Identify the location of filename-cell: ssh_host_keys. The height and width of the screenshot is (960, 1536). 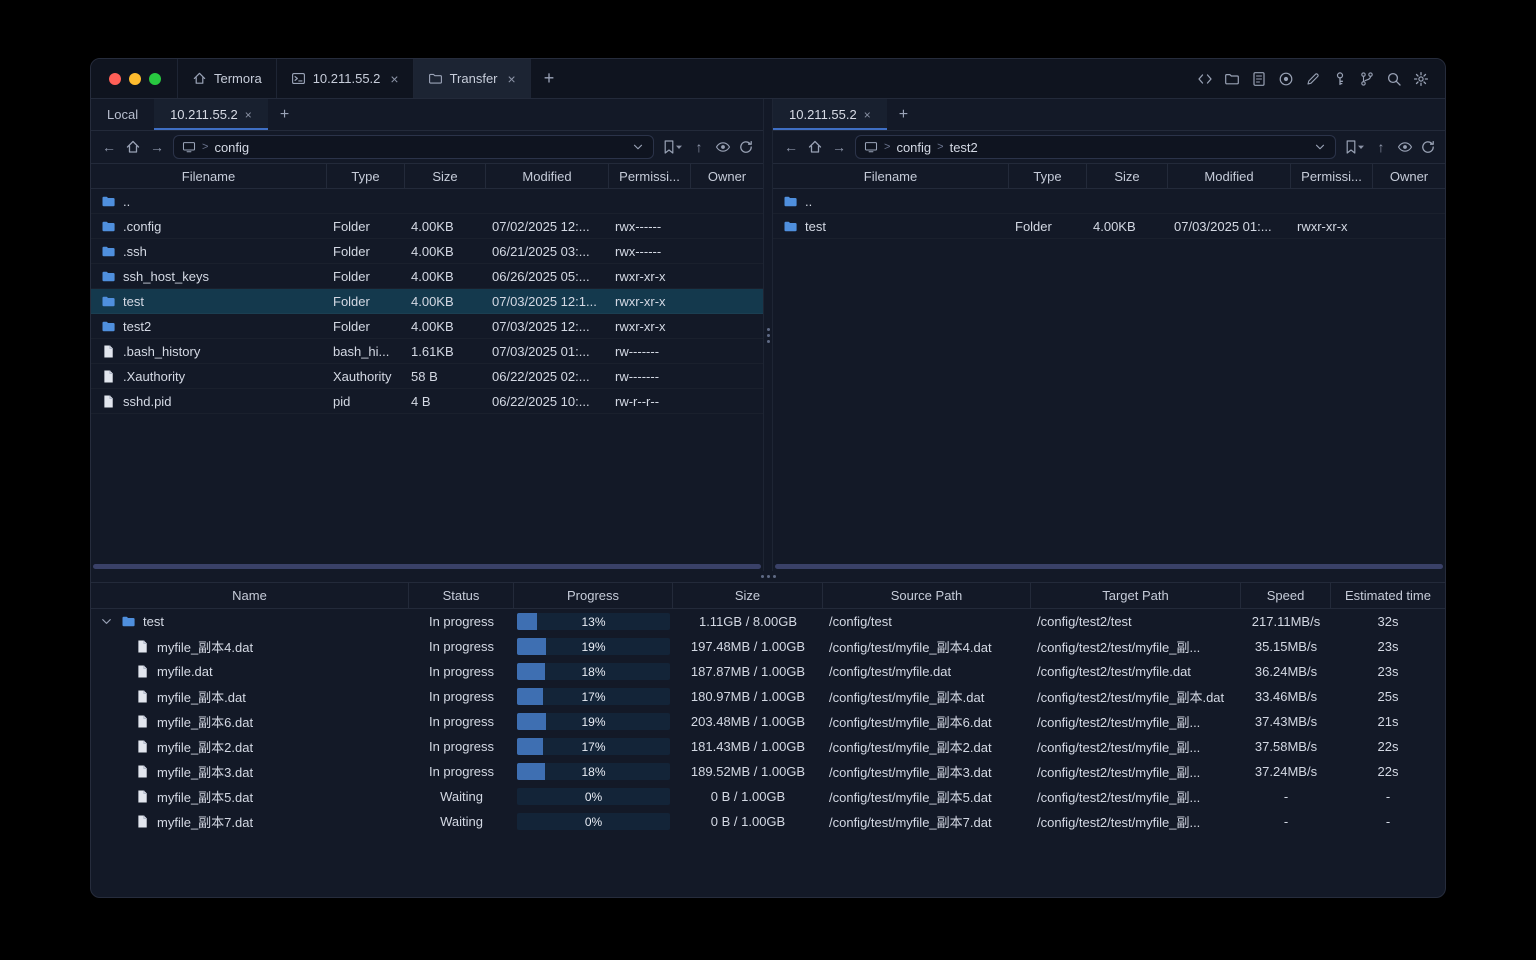
(209, 276).